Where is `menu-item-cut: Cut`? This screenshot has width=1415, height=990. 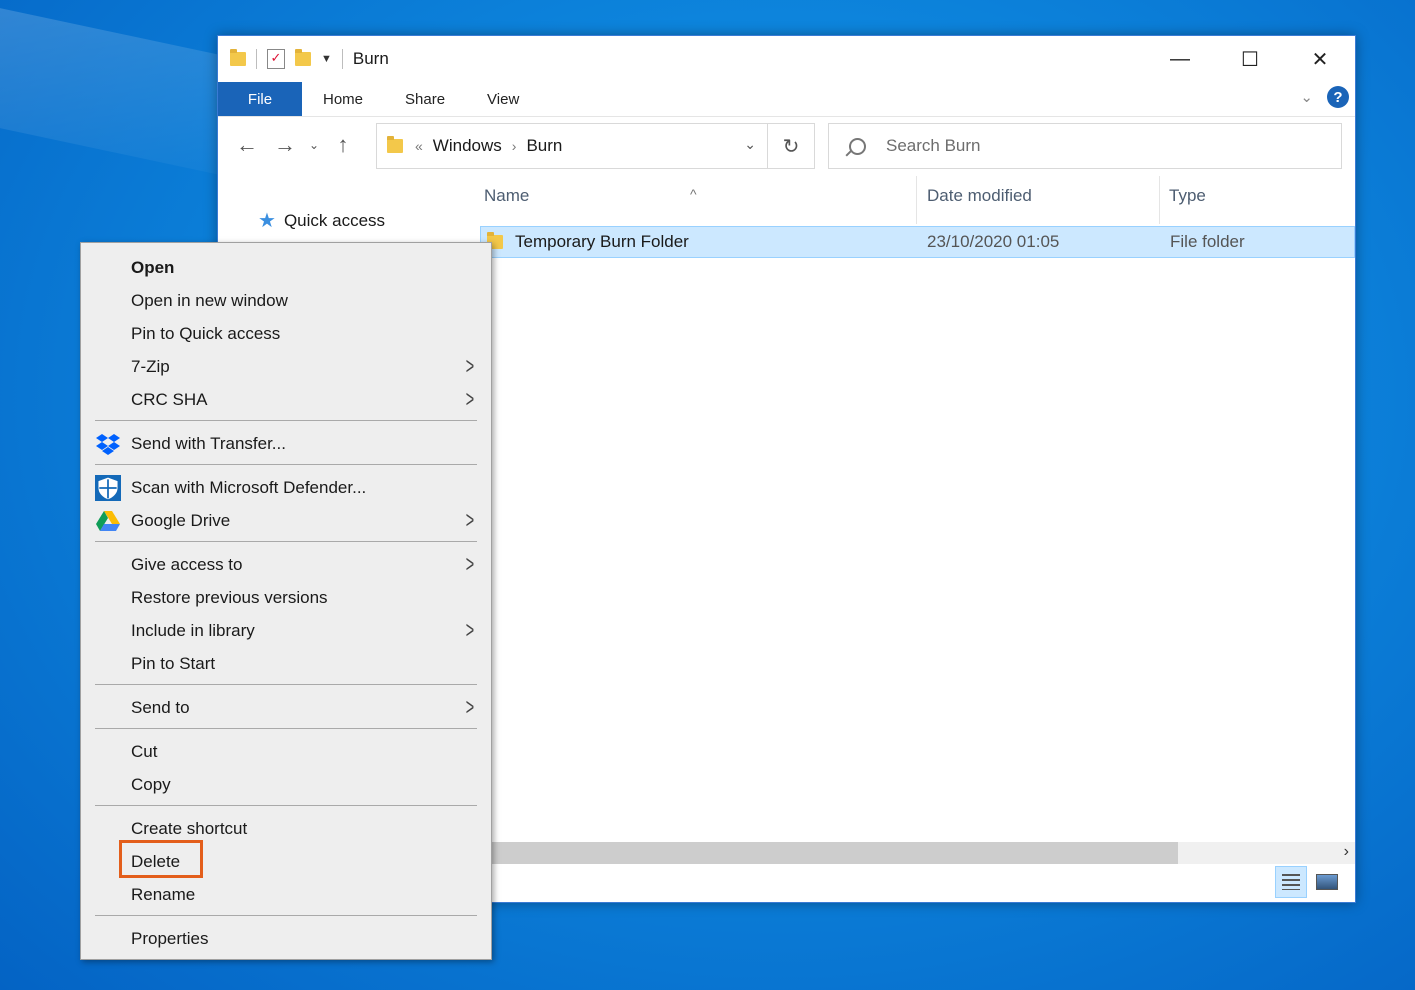
menu-item-cut: Cut is located at coordinates (286, 751).